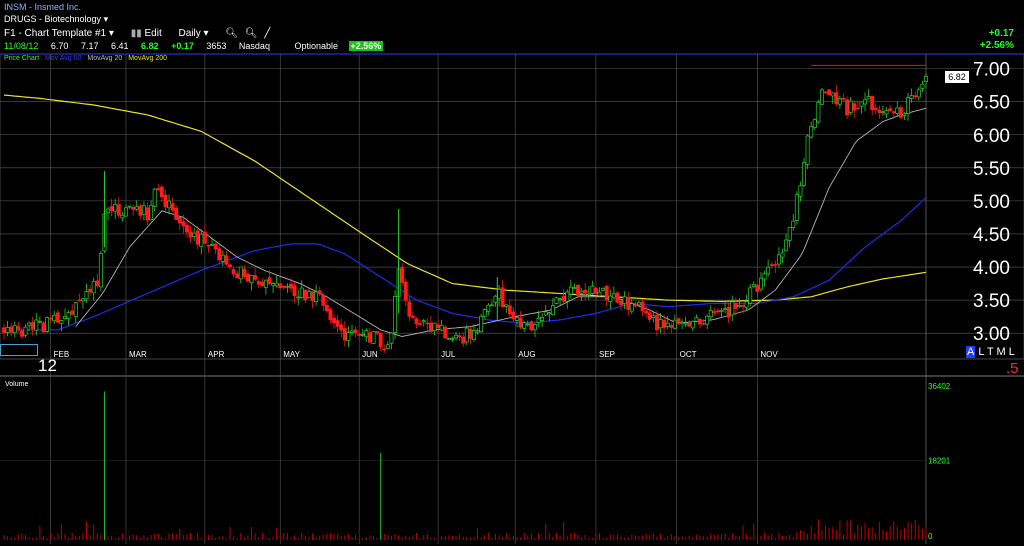 The width and height of the screenshot is (1024, 546). I want to click on volume-tick-label: 18201, so click(939, 461).